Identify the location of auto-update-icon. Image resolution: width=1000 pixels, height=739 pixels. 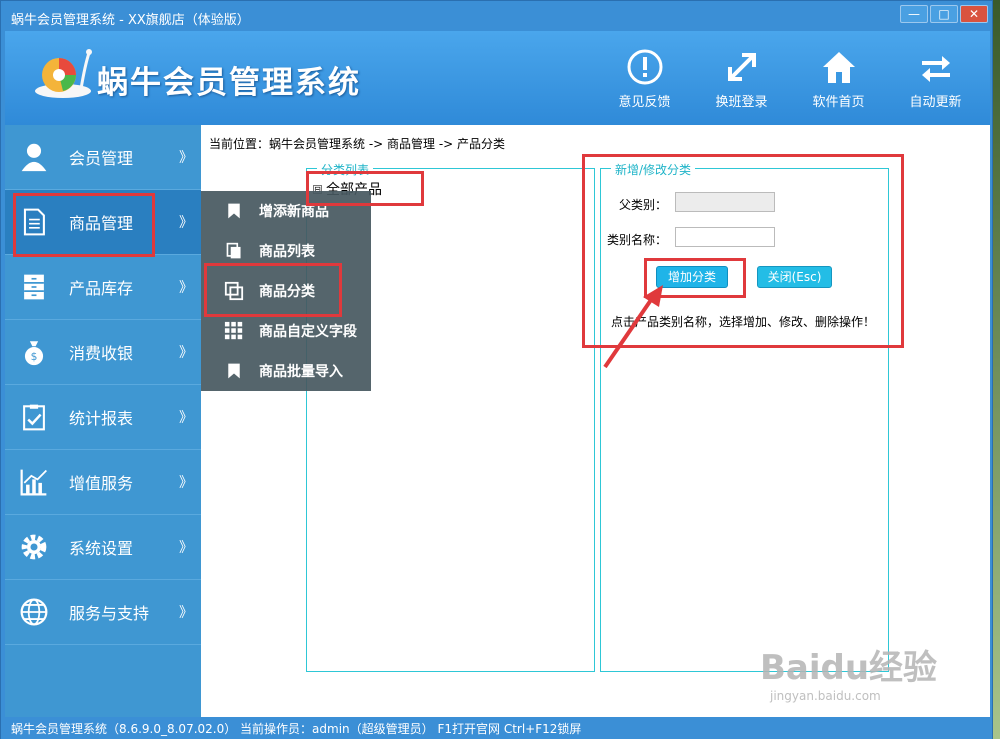
(935, 69).